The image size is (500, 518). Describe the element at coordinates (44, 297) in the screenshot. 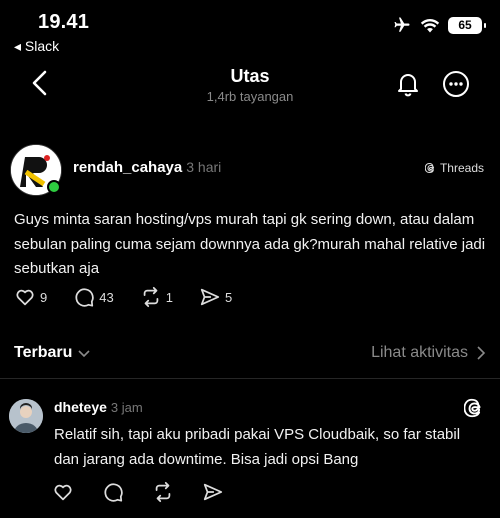

I see `like-count: 9` at that location.